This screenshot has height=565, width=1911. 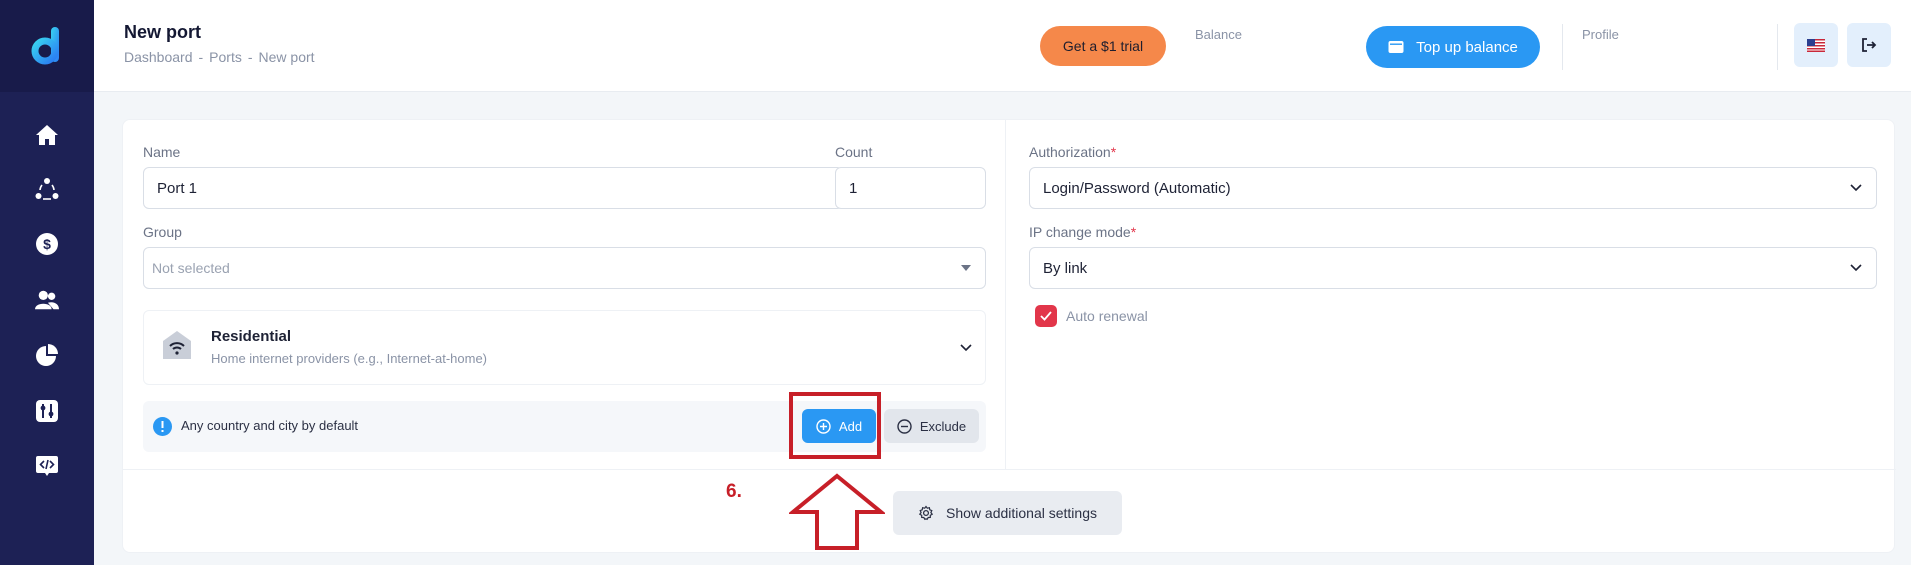 What do you see at coordinates (225, 57) in the screenshot?
I see `breadcrumb-ports: Ports` at bounding box center [225, 57].